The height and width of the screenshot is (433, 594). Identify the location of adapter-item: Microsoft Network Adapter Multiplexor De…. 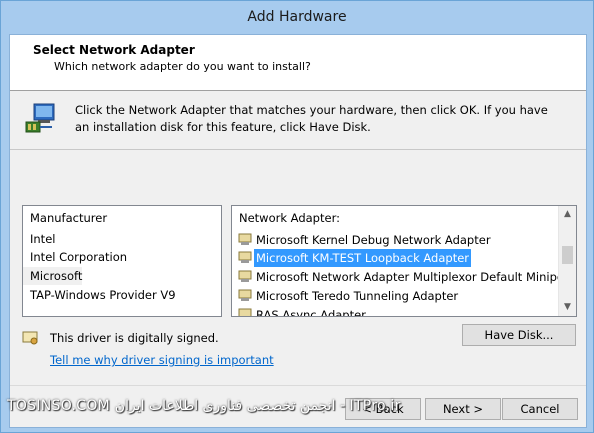
(403, 277).